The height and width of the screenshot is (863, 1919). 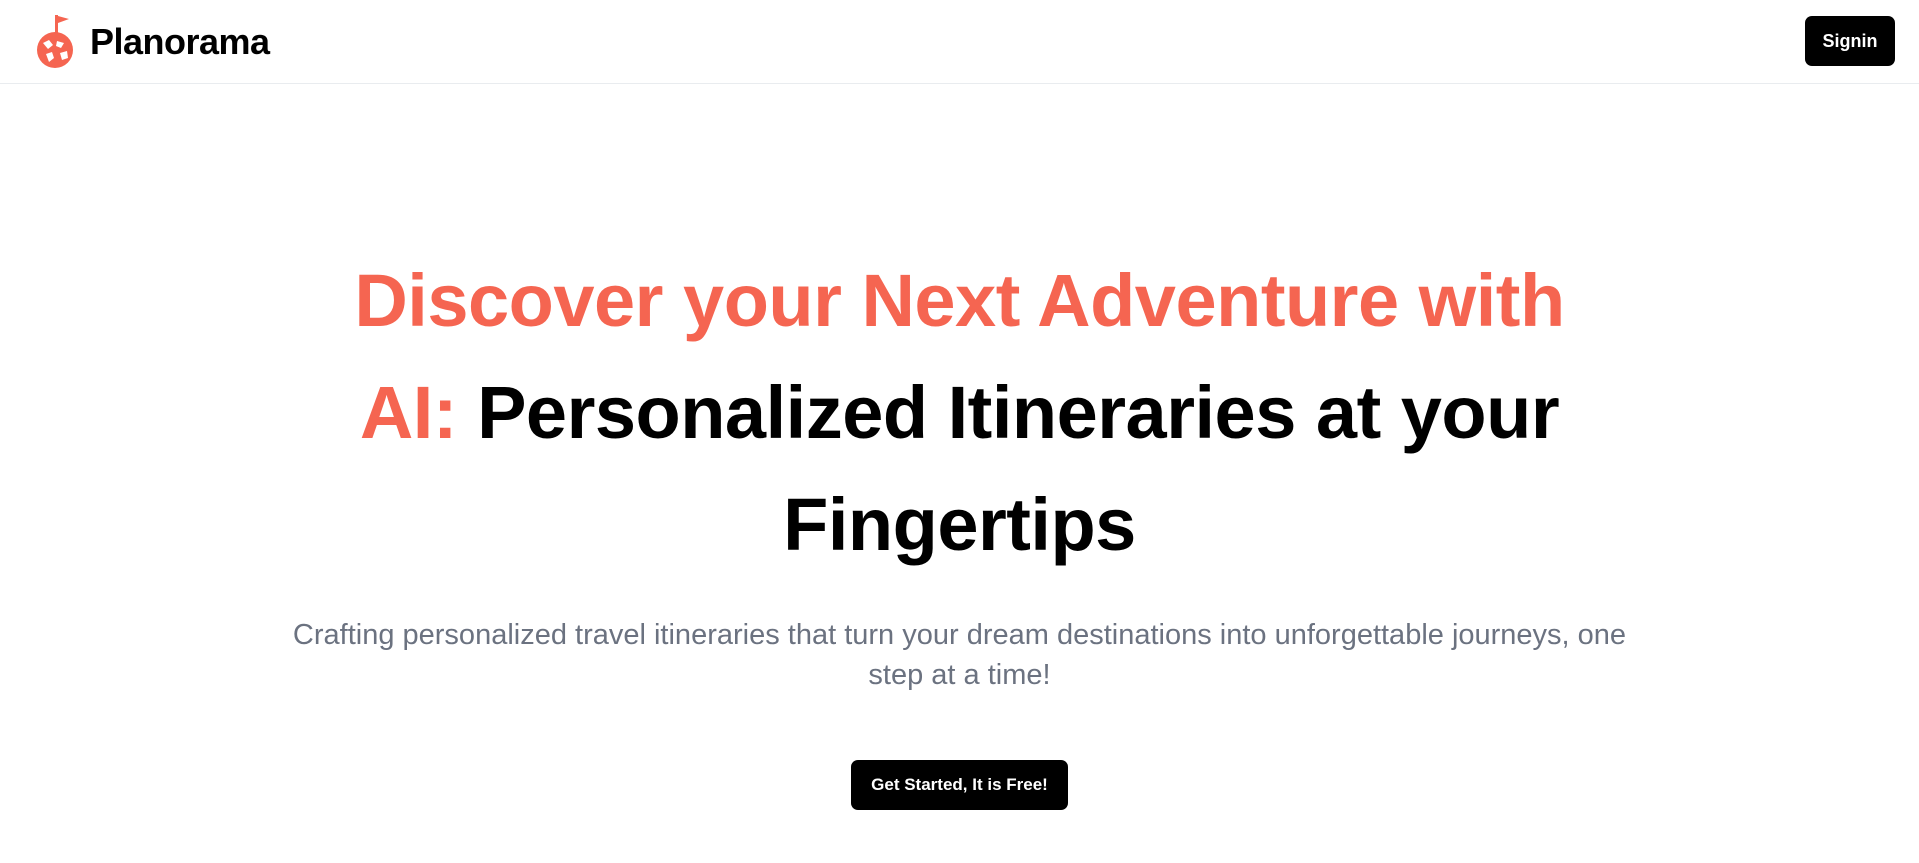 I want to click on brand-name: Planorama, so click(x=180, y=41).